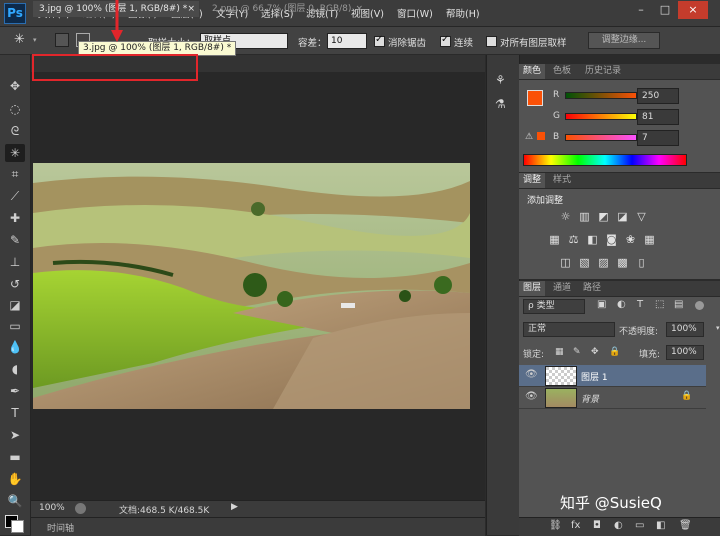  Describe the element at coordinates (614, 352) in the screenshot. I see `lock-all-icon: 🔒` at that location.